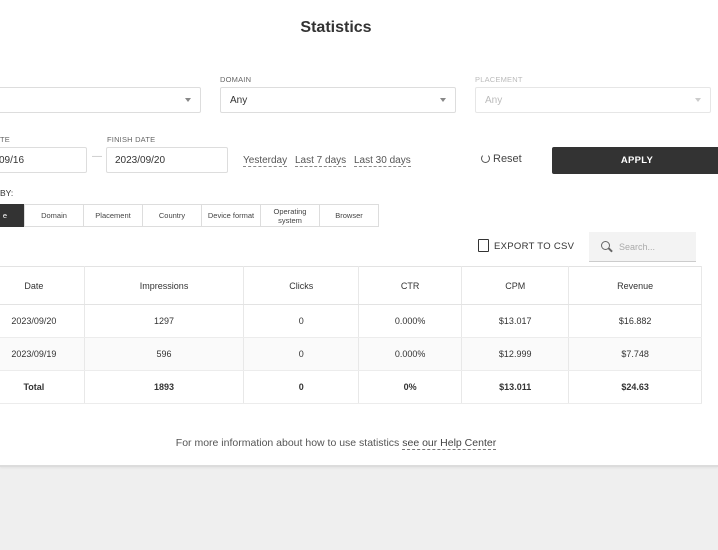 Image resolution: width=718 pixels, height=550 pixels. I want to click on placement-label: PLACEMENT, so click(499, 79).